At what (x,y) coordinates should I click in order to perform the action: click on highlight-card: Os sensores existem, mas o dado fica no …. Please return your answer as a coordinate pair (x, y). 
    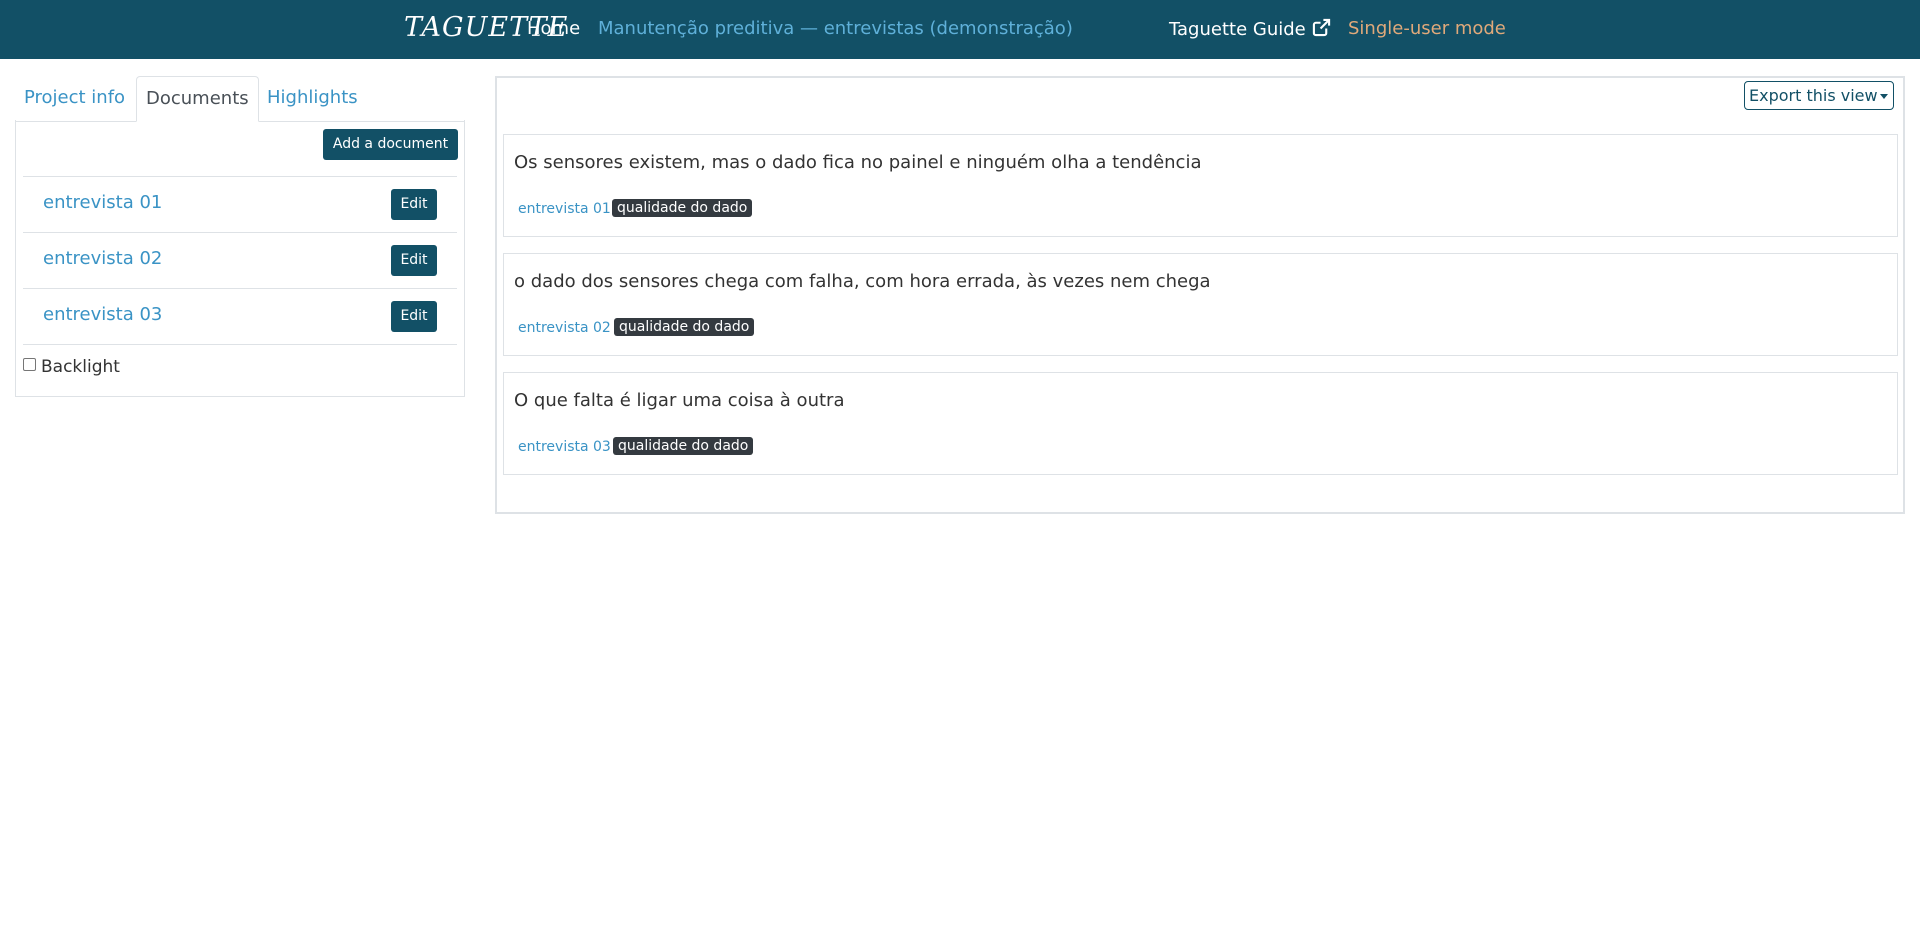
    Looking at the image, I should click on (1200, 185).